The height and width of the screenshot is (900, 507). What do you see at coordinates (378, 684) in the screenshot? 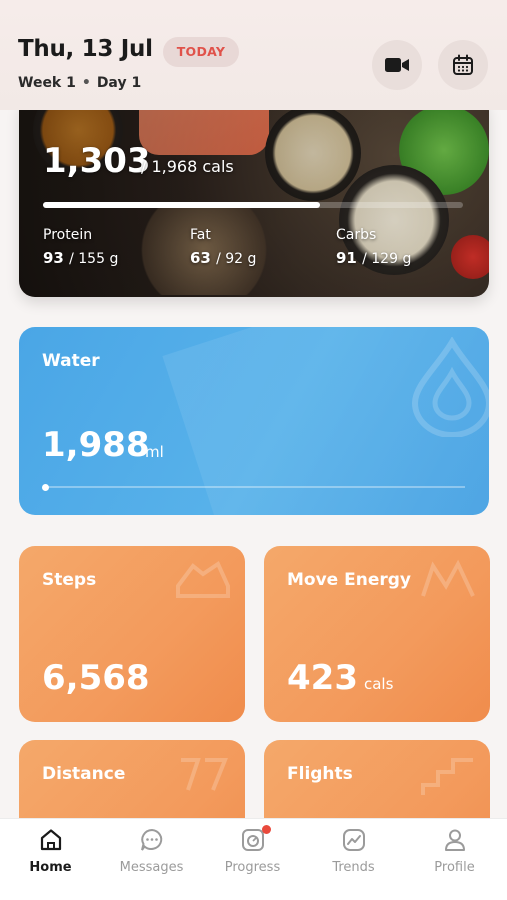
I see `move-energy-unit: cals` at bounding box center [378, 684].